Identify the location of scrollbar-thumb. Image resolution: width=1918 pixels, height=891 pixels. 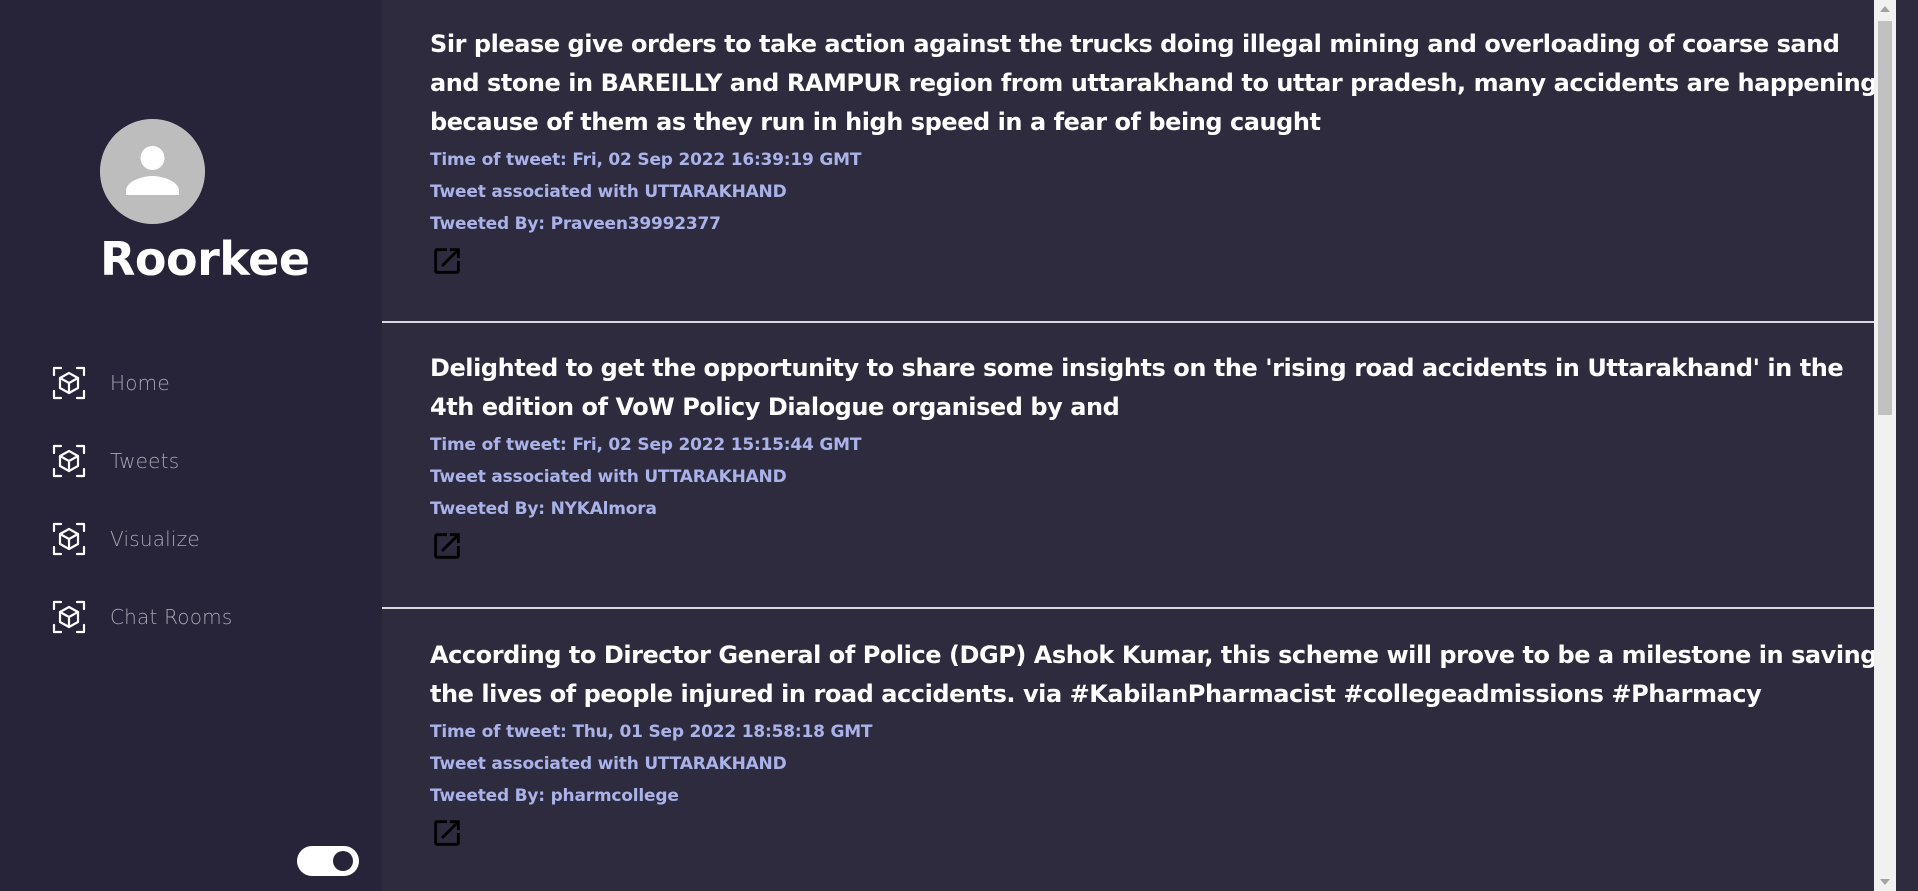
(1885, 218).